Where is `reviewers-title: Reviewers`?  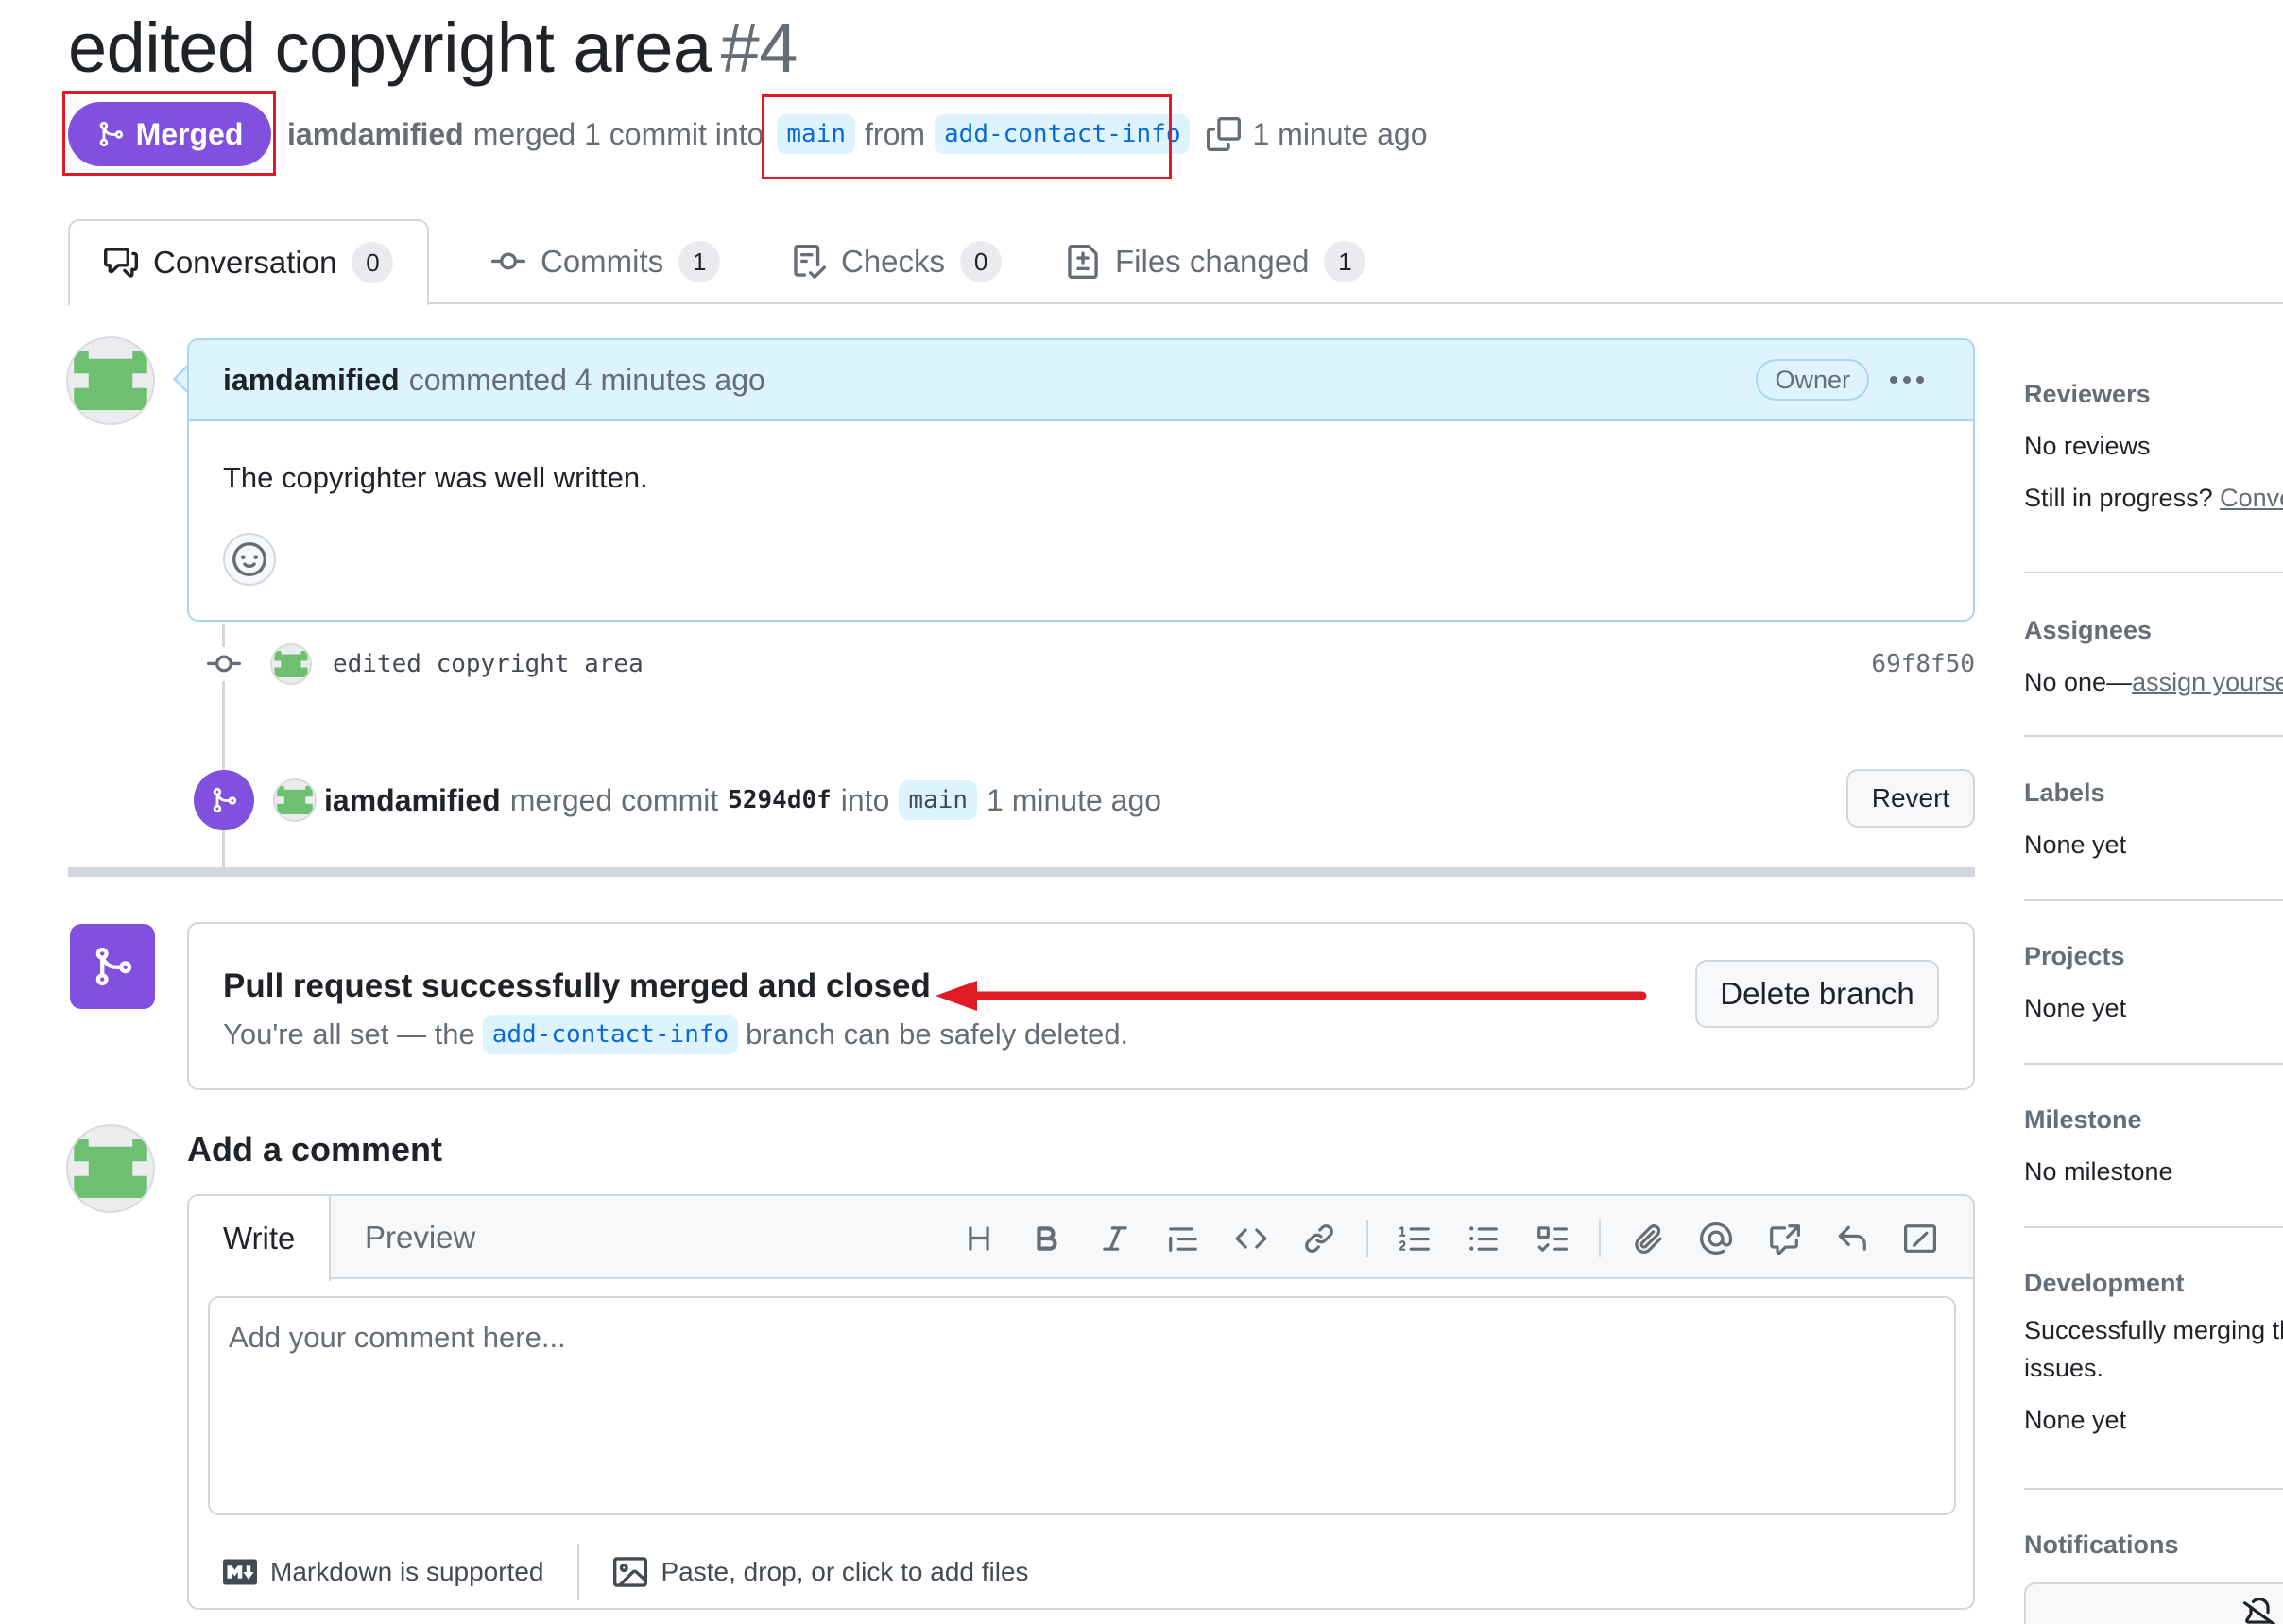
reviewers-title: Reviewers is located at coordinates (2154, 394).